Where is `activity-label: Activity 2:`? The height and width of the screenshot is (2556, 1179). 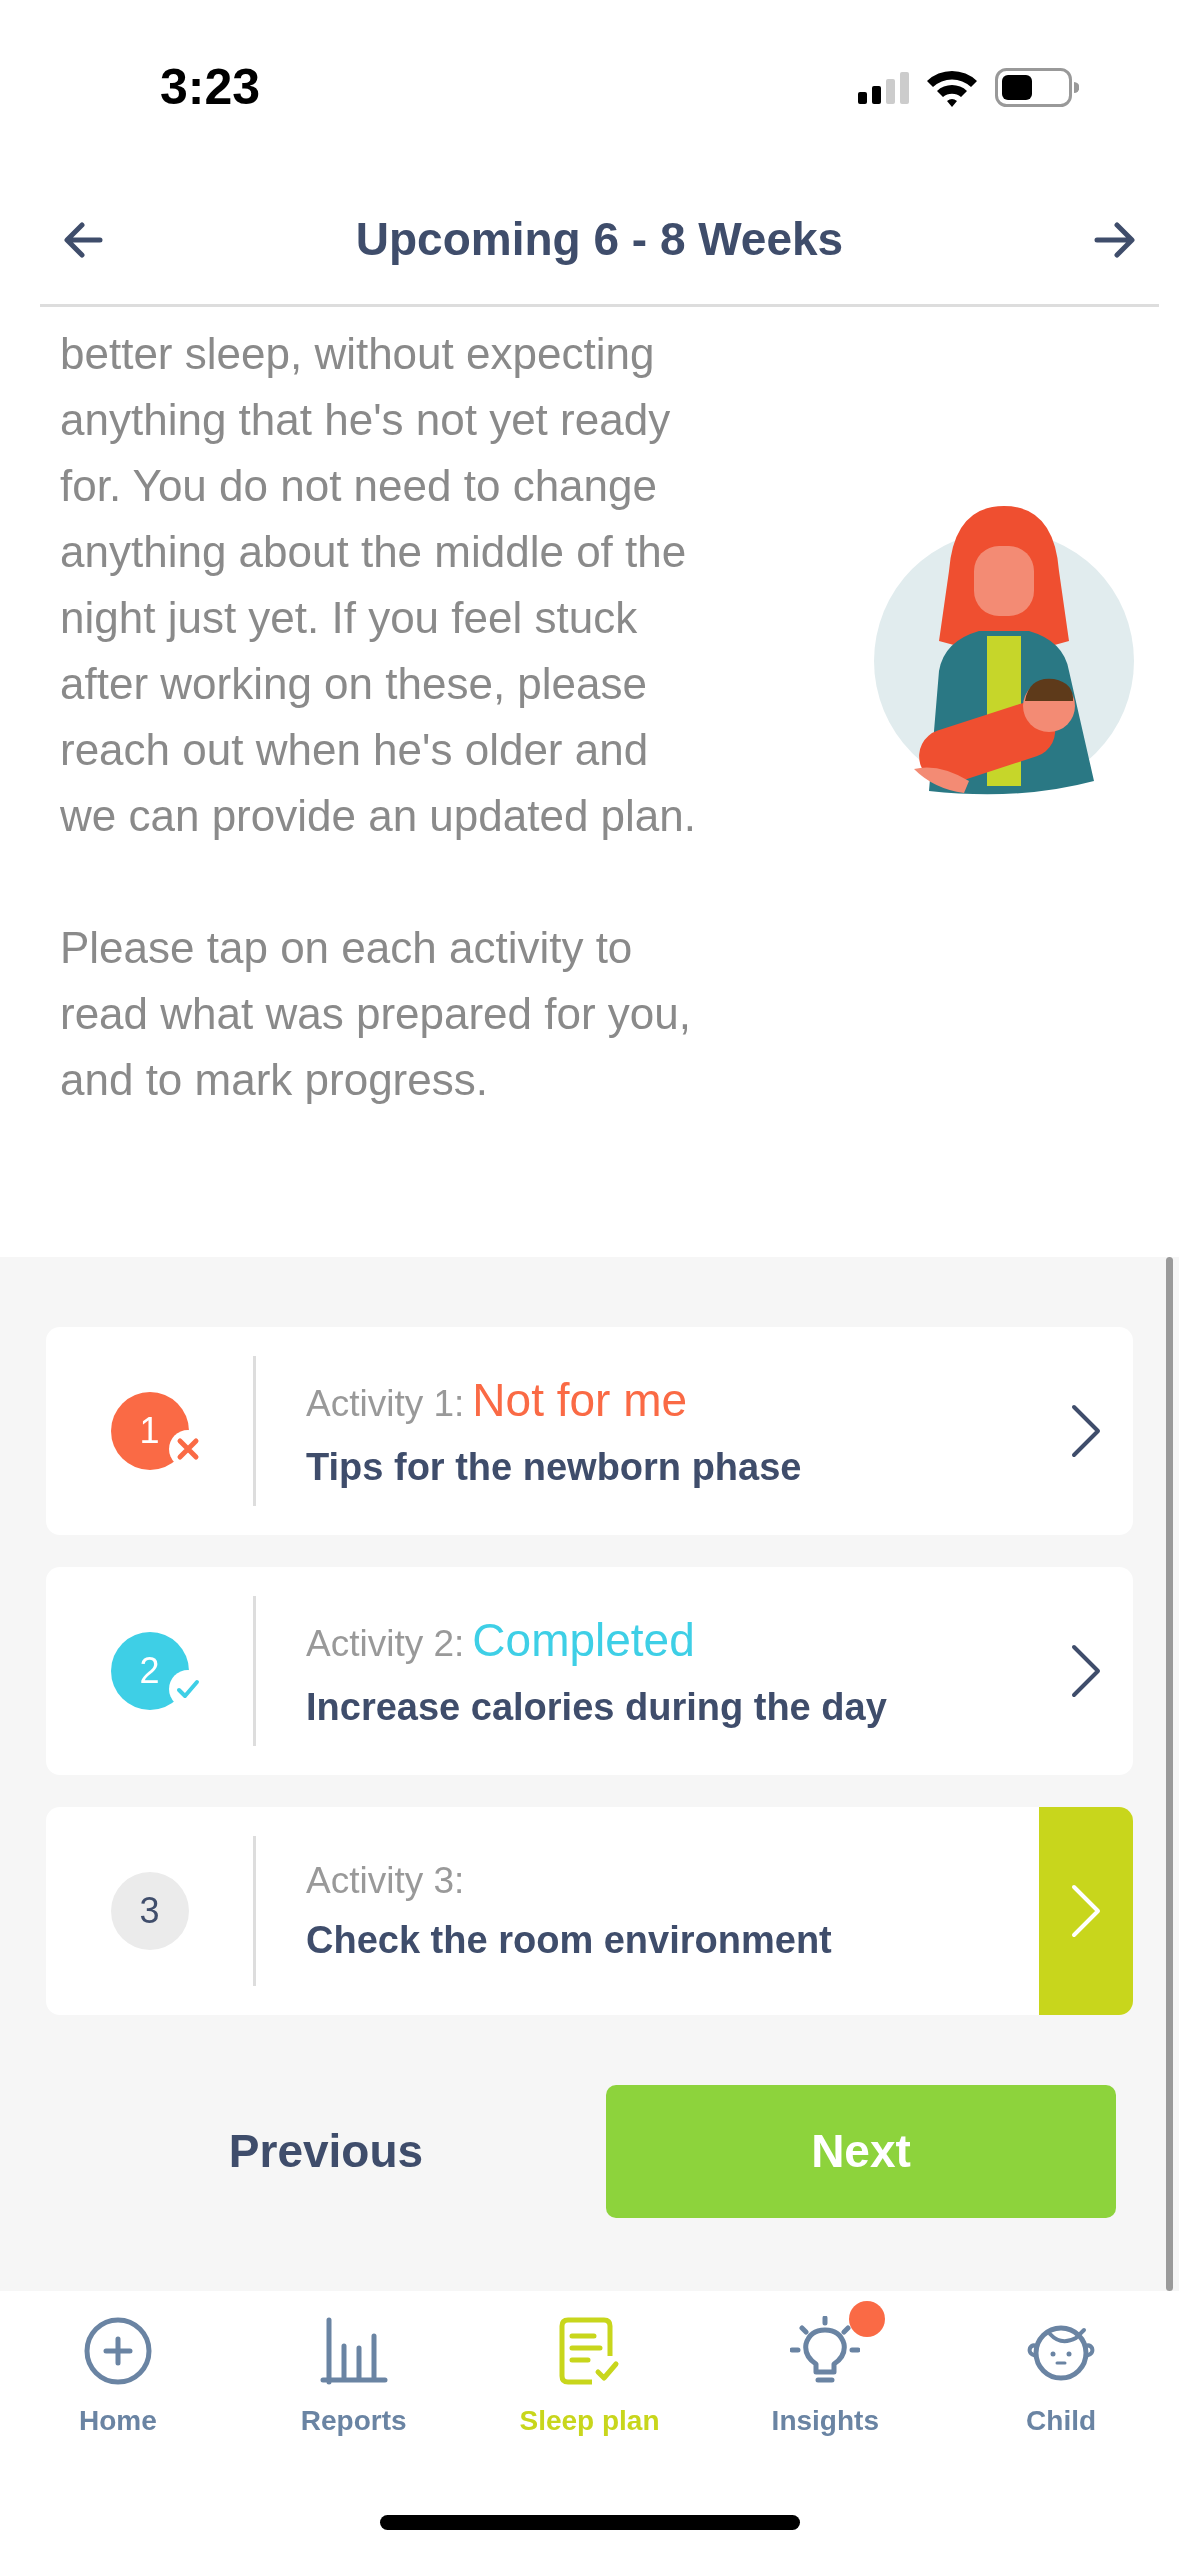 activity-label: Activity 2: is located at coordinates (385, 1644).